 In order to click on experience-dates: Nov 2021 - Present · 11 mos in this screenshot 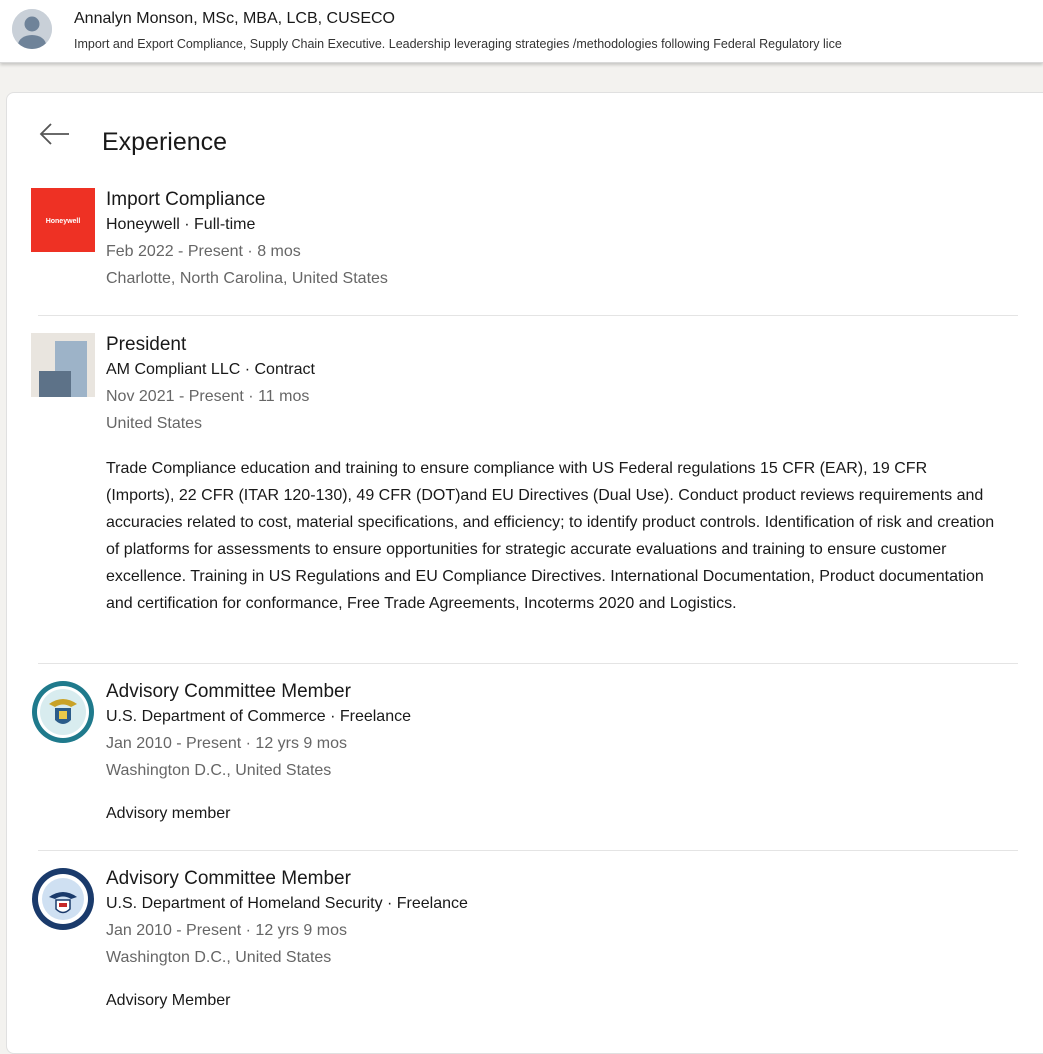, I will do `click(208, 396)`.